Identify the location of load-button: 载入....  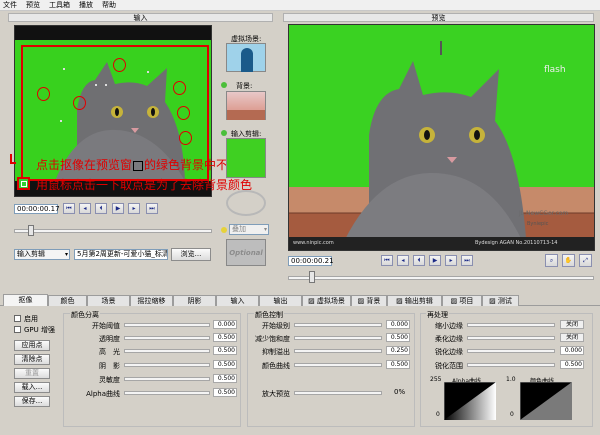
(32, 387).